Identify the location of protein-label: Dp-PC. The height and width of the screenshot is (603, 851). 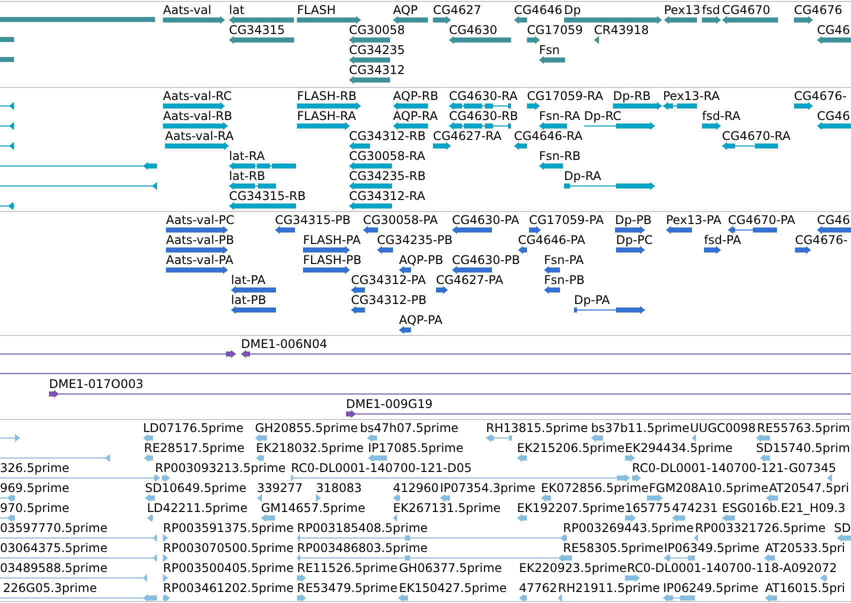
(634, 240).